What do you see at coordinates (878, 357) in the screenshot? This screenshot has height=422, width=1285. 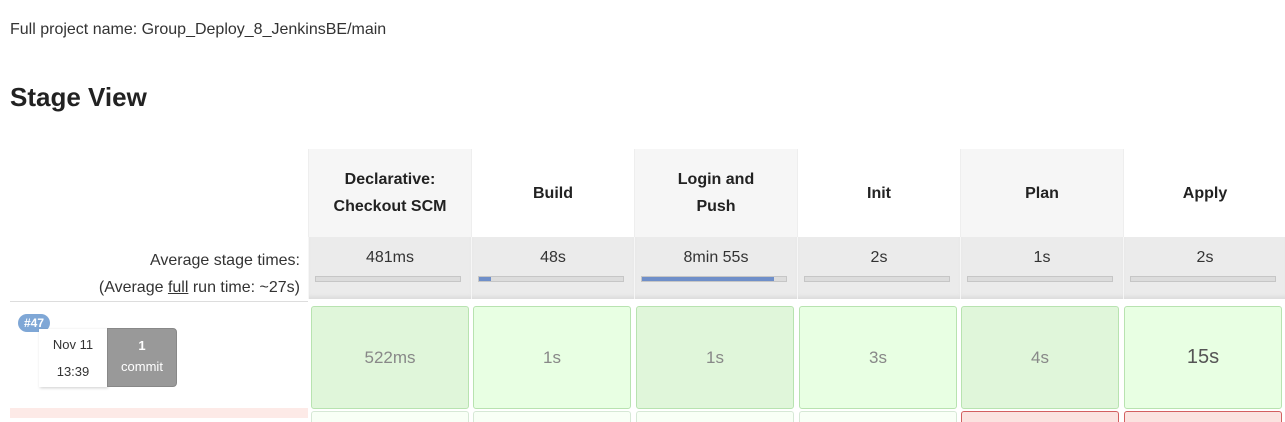 I see `stage-result-cell: 3s` at bounding box center [878, 357].